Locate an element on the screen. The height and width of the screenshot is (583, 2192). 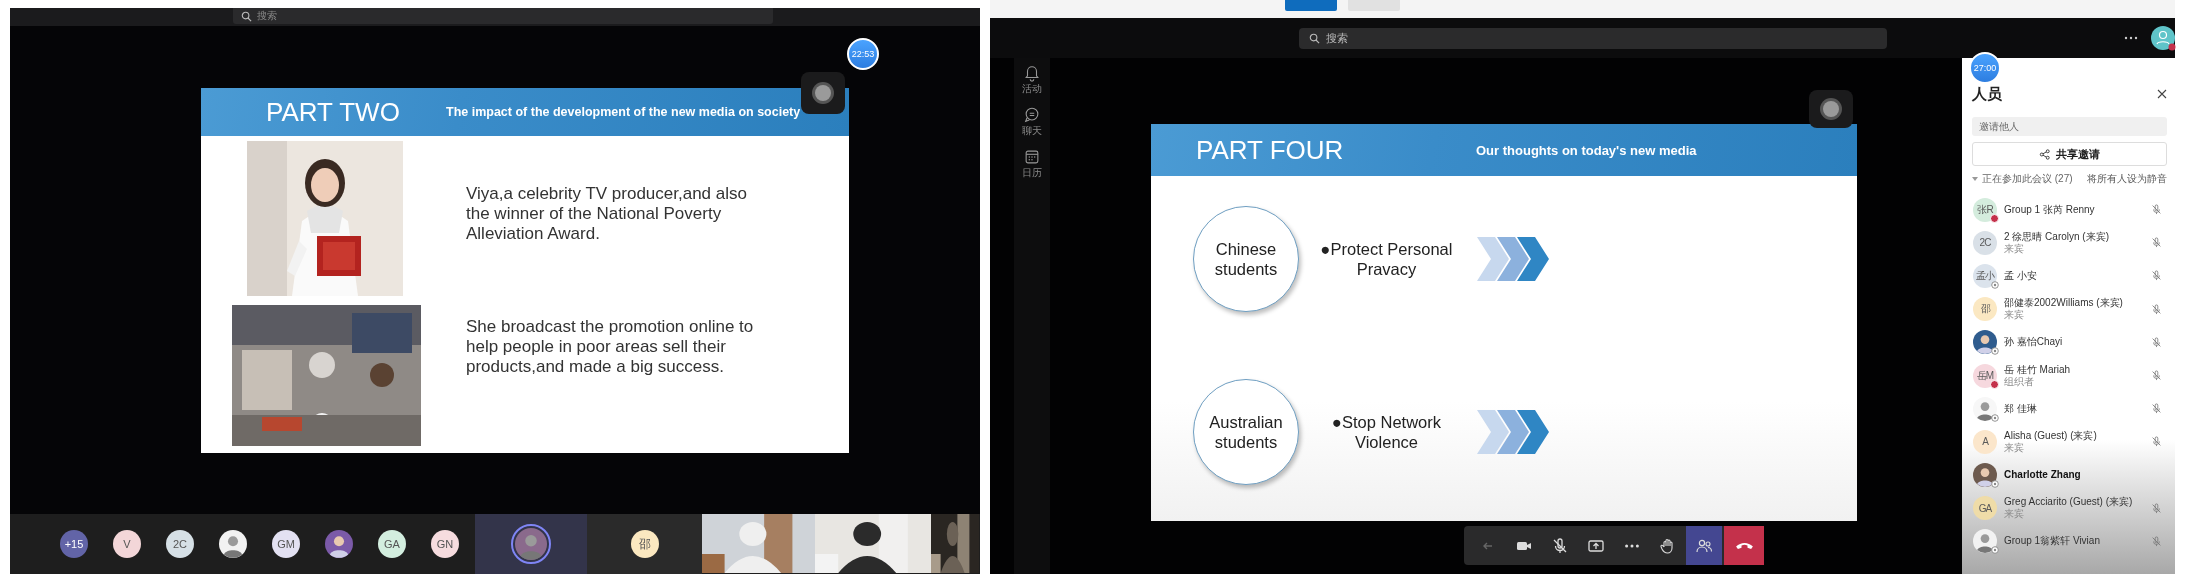
avatar: A is located at coordinates (1985, 441).